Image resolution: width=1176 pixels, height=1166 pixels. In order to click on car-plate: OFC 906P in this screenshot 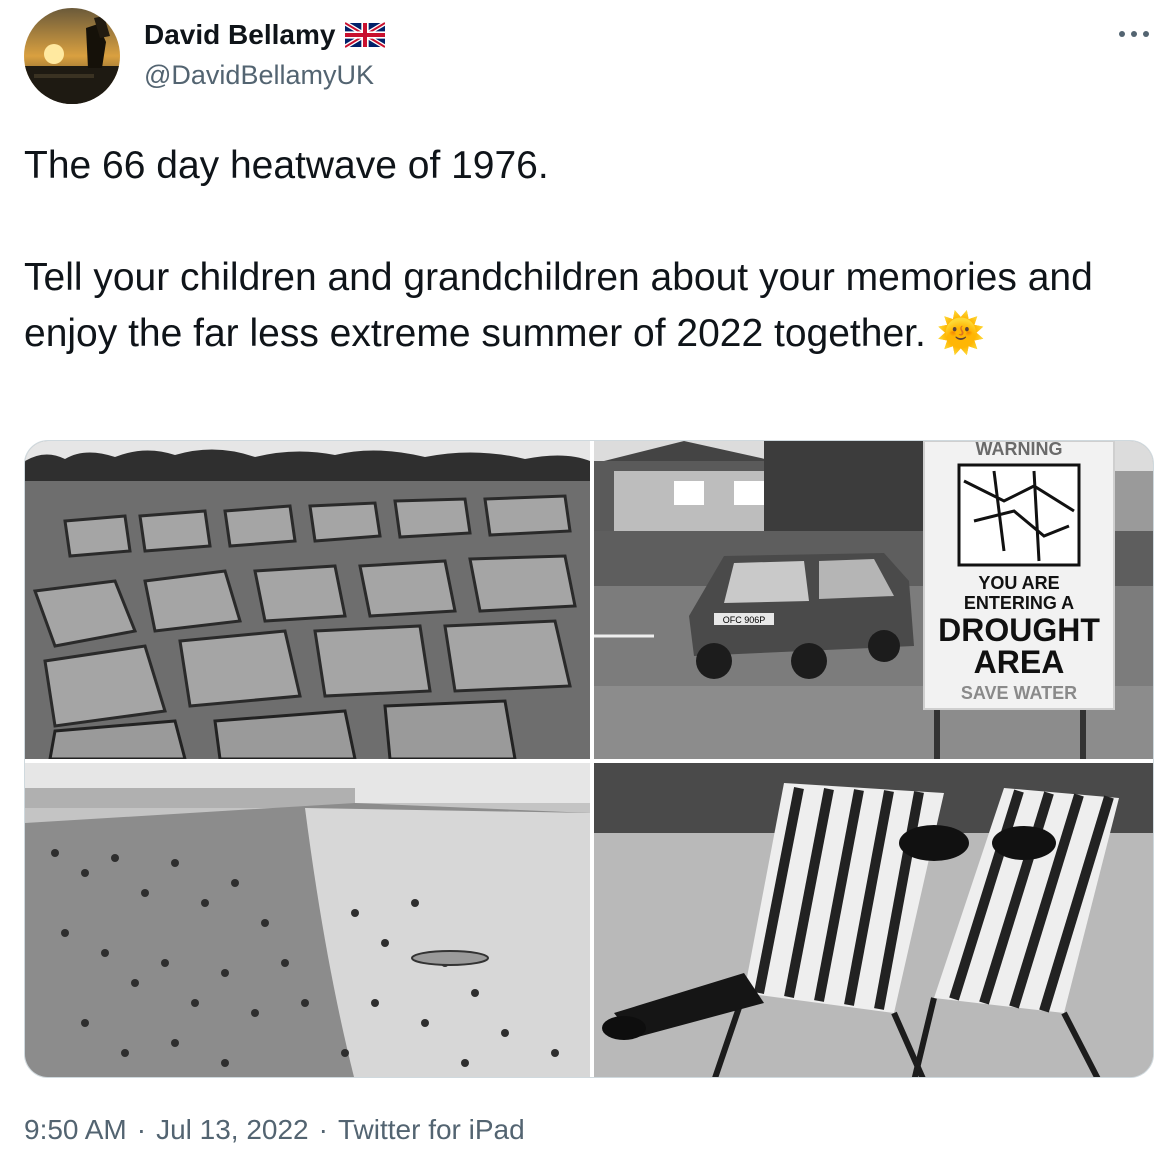, I will do `click(744, 620)`.